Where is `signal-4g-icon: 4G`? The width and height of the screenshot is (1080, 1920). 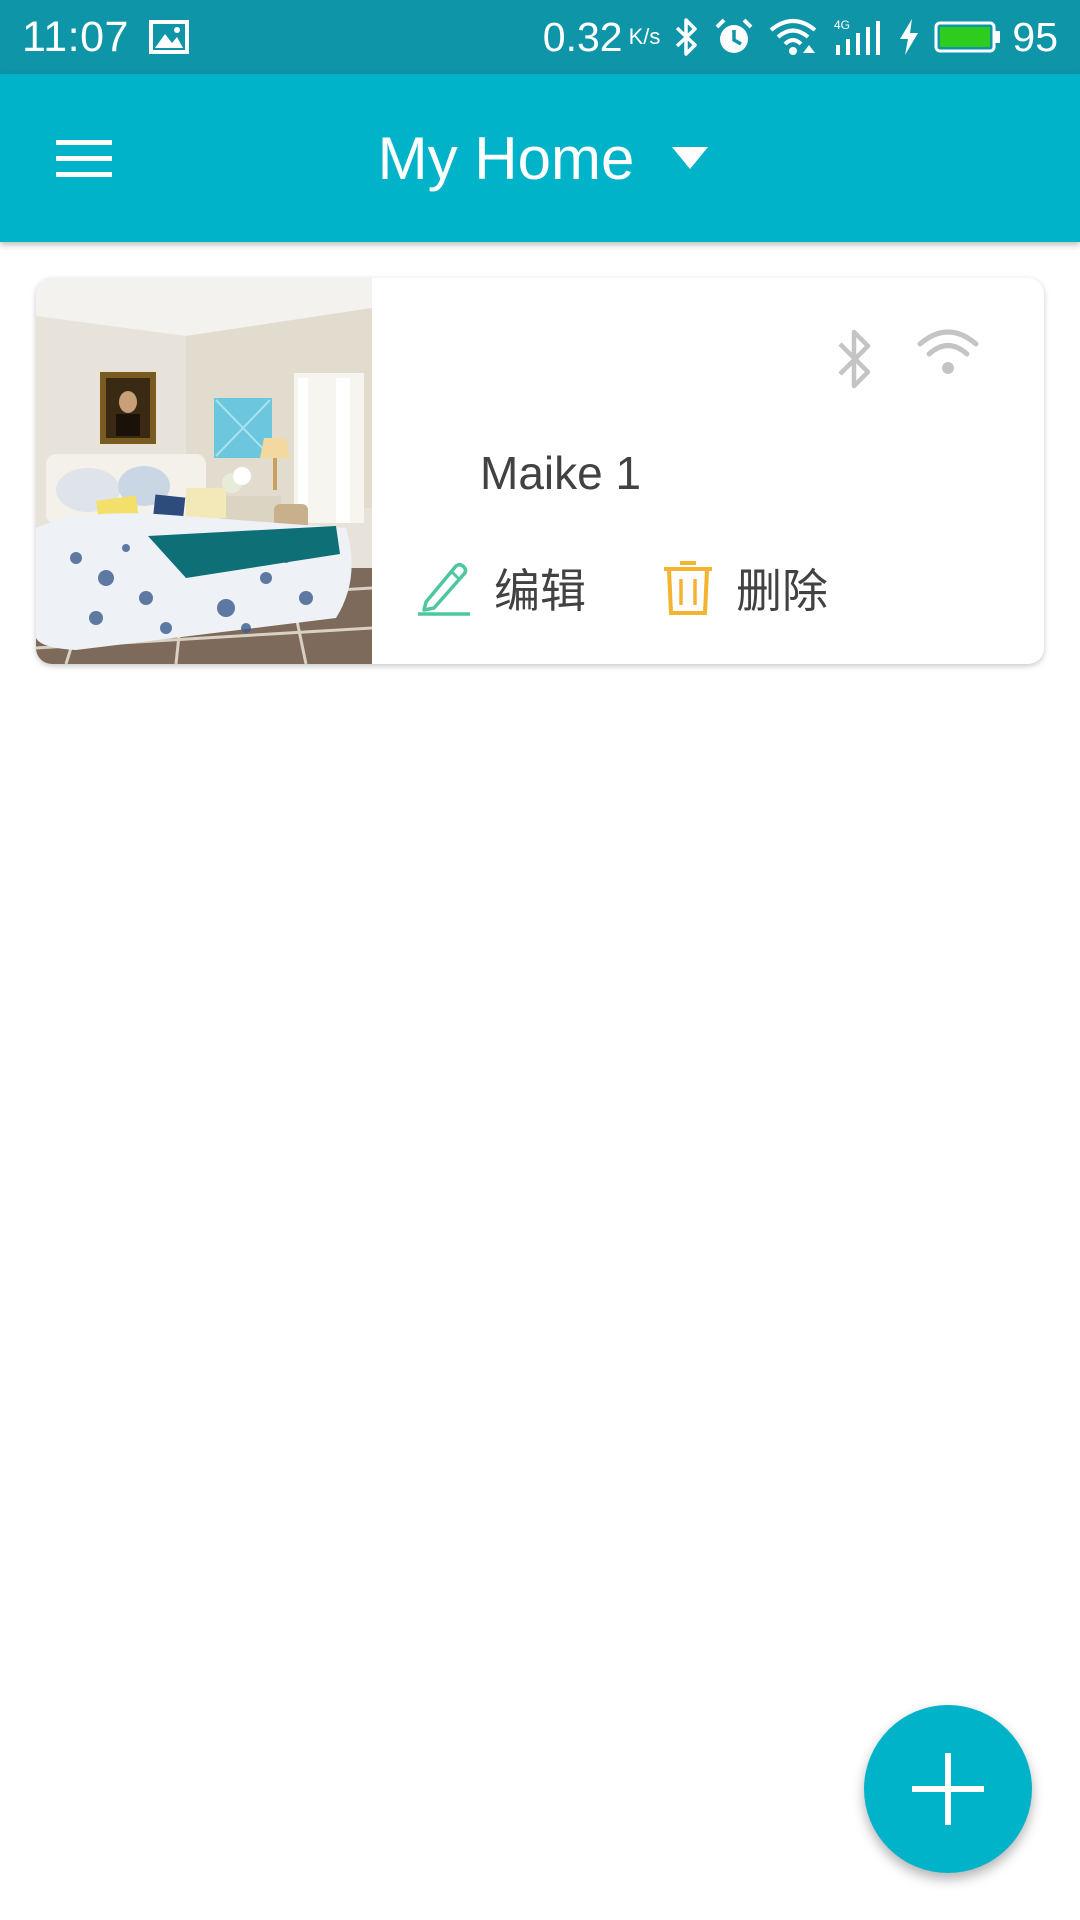 signal-4g-icon: 4G is located at coordinates (858, 37).